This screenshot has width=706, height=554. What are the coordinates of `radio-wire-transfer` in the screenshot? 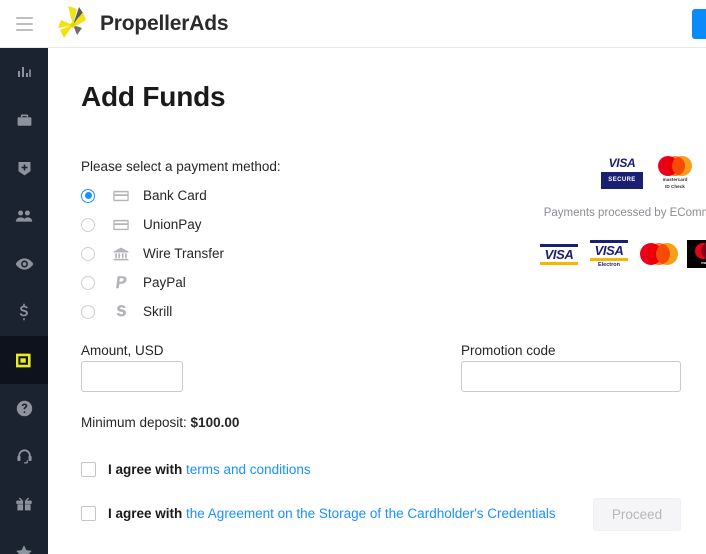 It's located at (88, 253).